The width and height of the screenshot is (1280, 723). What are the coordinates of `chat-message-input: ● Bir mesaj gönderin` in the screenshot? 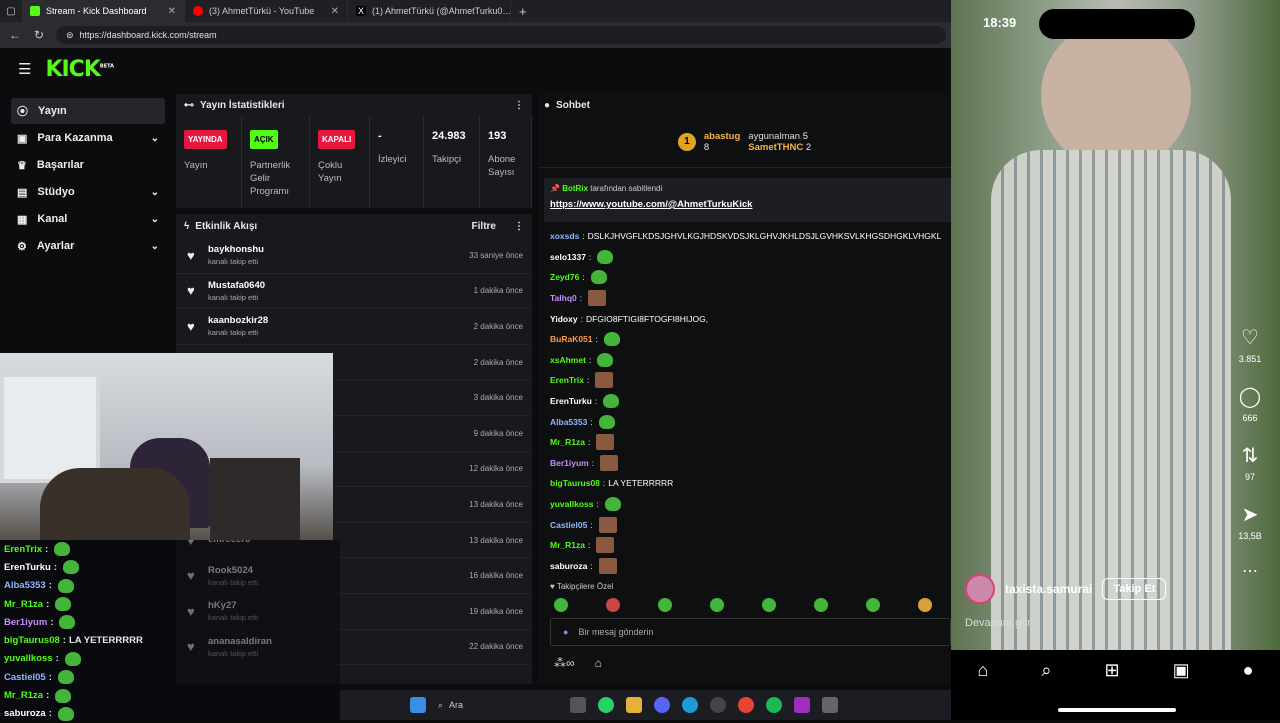 It's located at (750, 632).